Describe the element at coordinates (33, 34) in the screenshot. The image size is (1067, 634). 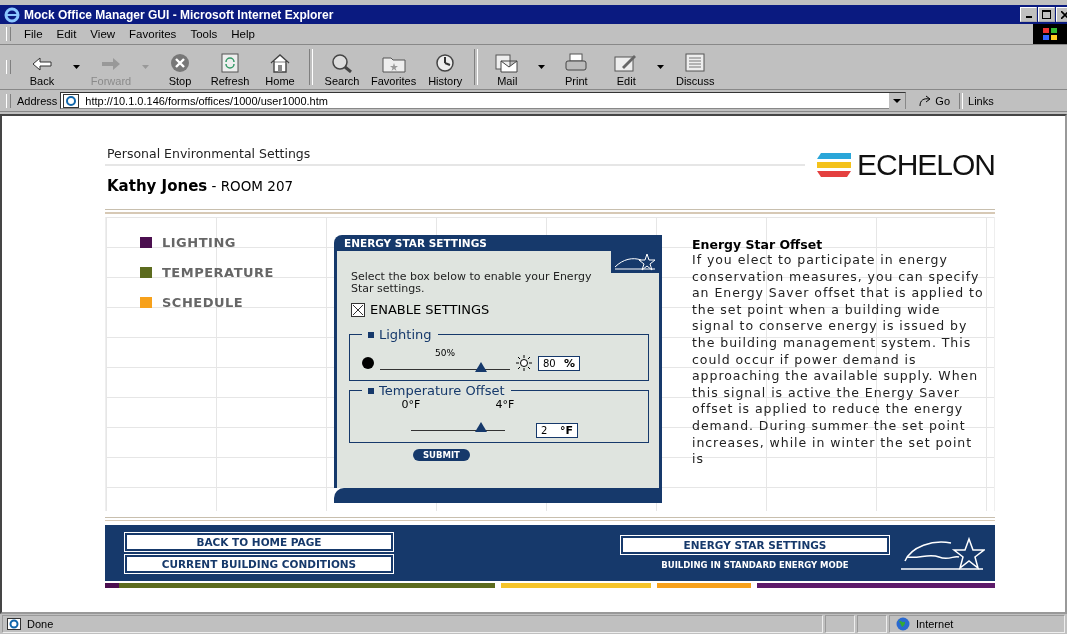
I see `menu-item: File` at that location.